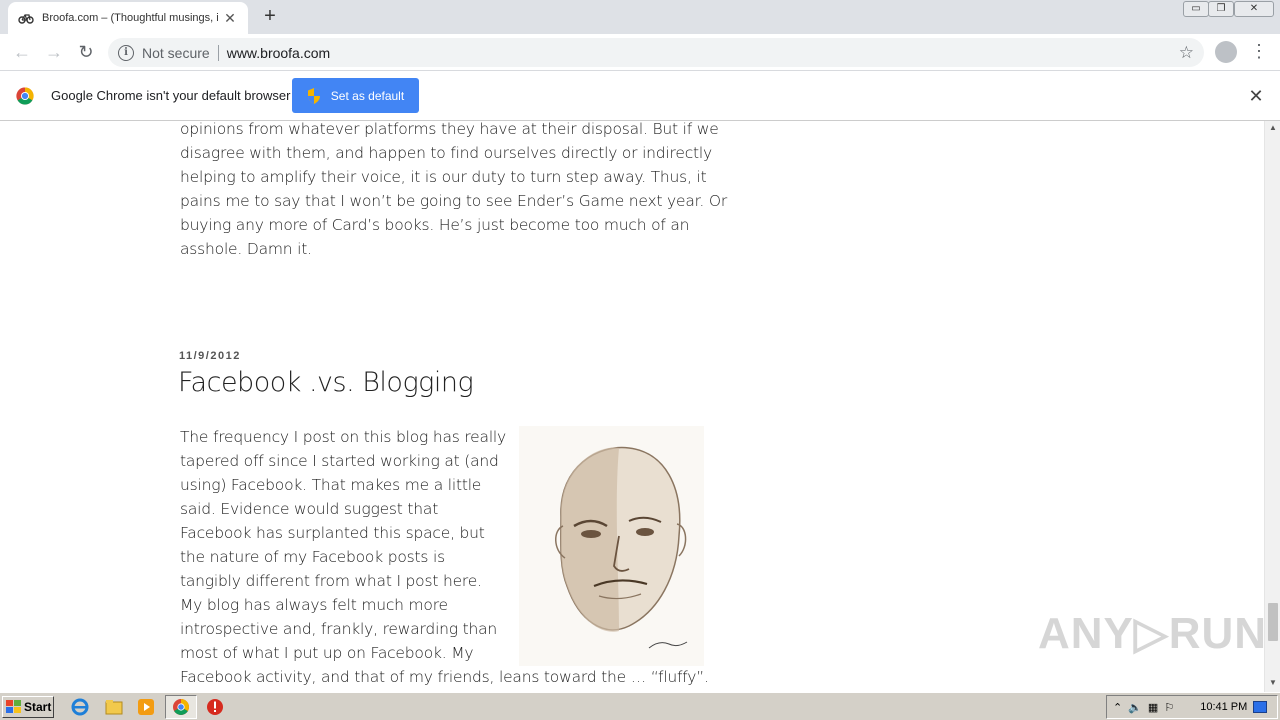 Image resolution: width=1280 pixels, height=720 pixels. What do you see at coordinates (640, 706) in the screenshot?
I see `windows-taskbar: Start ⌃ 🔈 ▦ ⚐ 10:41 PM` at bounding box center [640, 706].